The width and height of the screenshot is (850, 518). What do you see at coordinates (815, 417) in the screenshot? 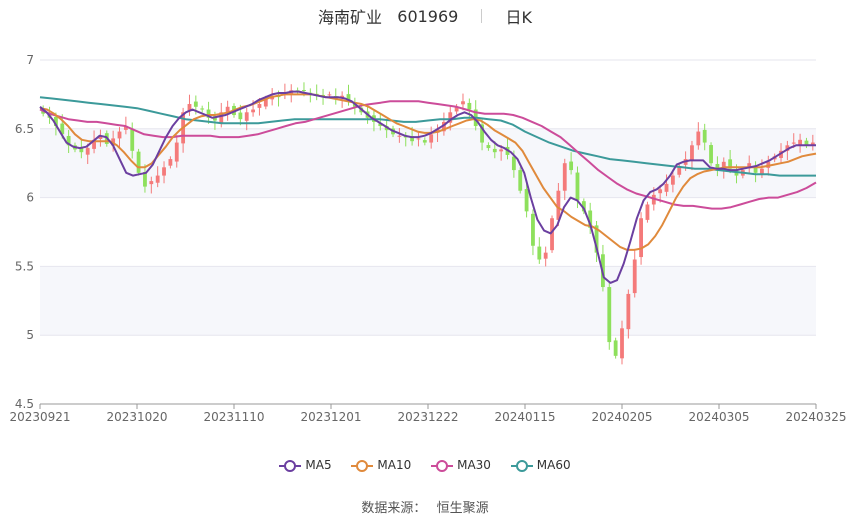
I see `x-tick-label: 20240325` at bounding box center [815, 417].